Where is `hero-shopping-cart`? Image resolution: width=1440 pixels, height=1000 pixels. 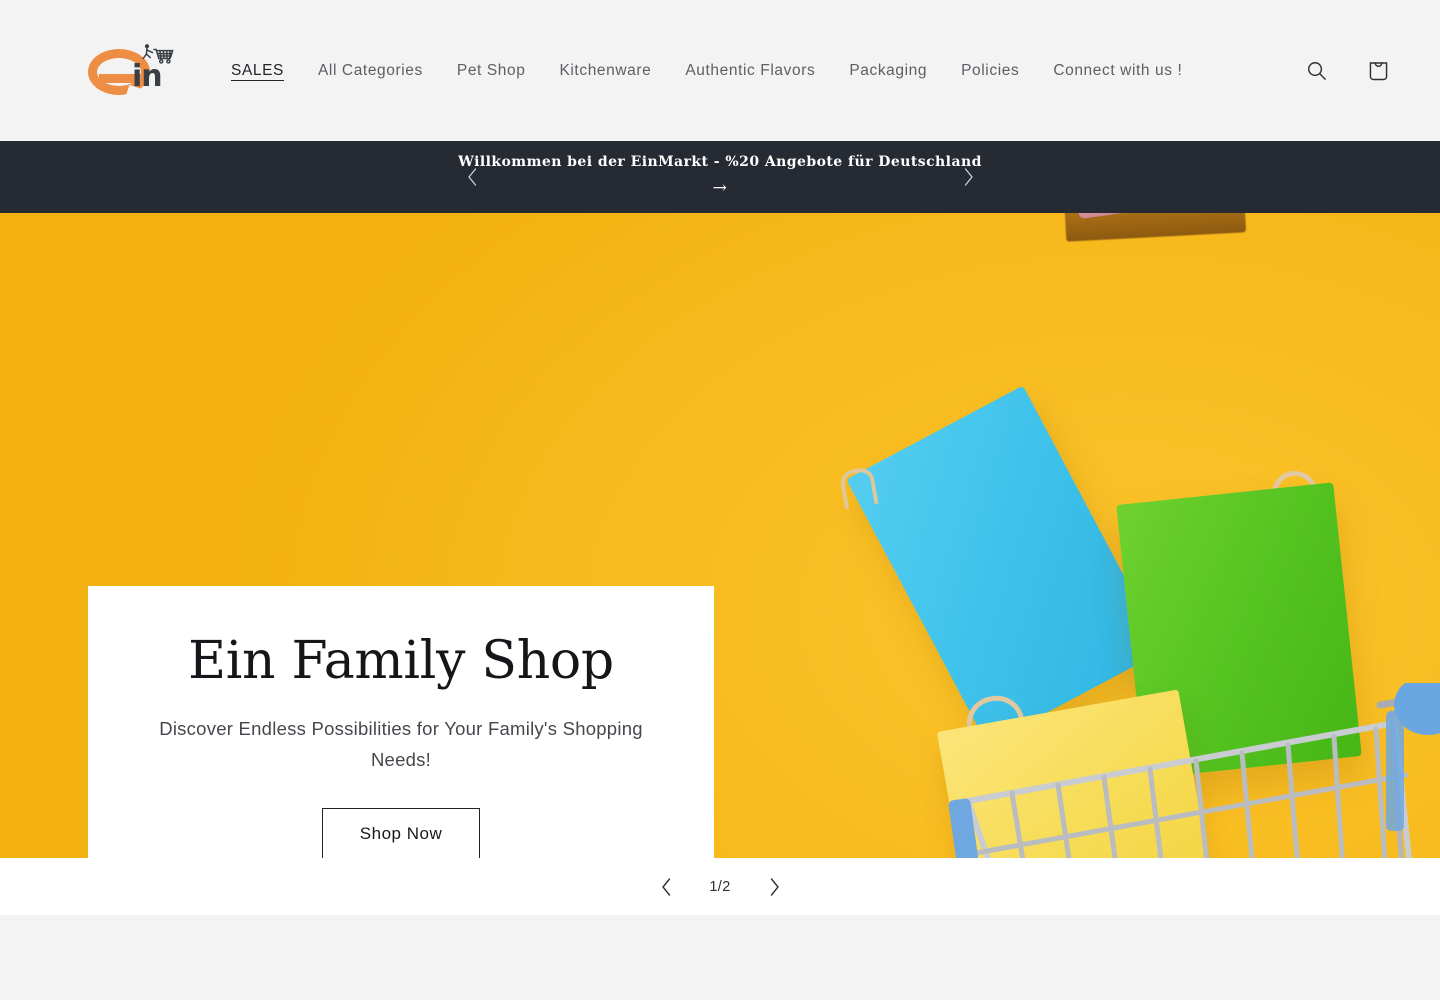 hero-shopping-cart is located at coordinates (1194, 770).